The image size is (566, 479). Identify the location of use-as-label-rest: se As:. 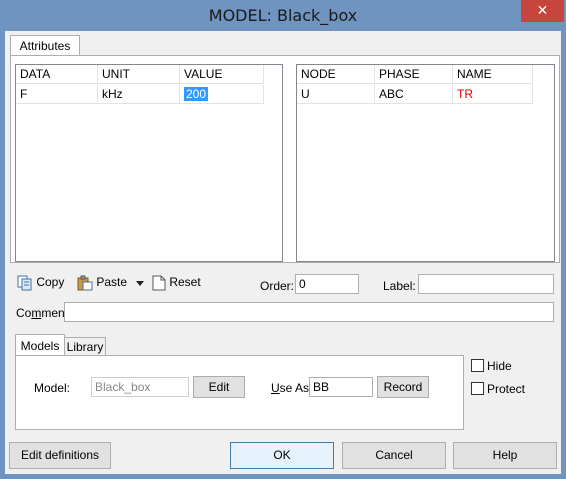
(296, 388).